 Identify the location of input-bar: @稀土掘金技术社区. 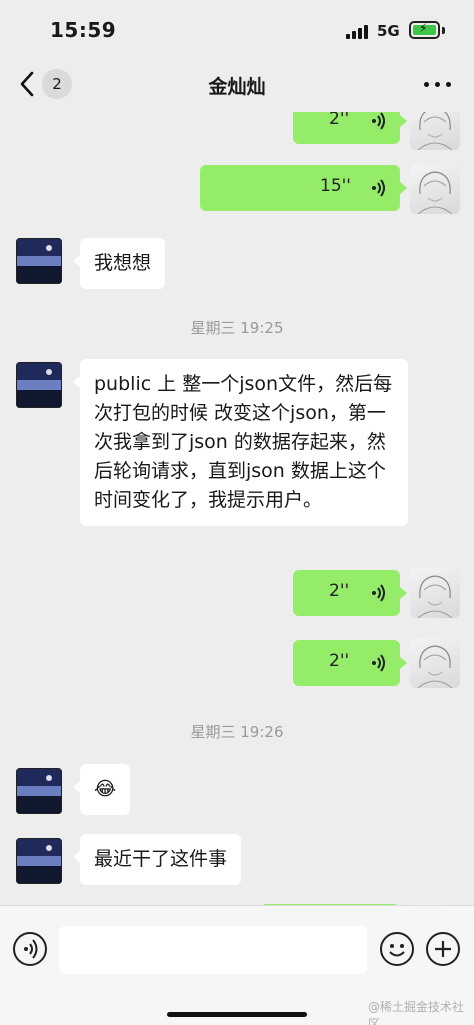
(237, 965).